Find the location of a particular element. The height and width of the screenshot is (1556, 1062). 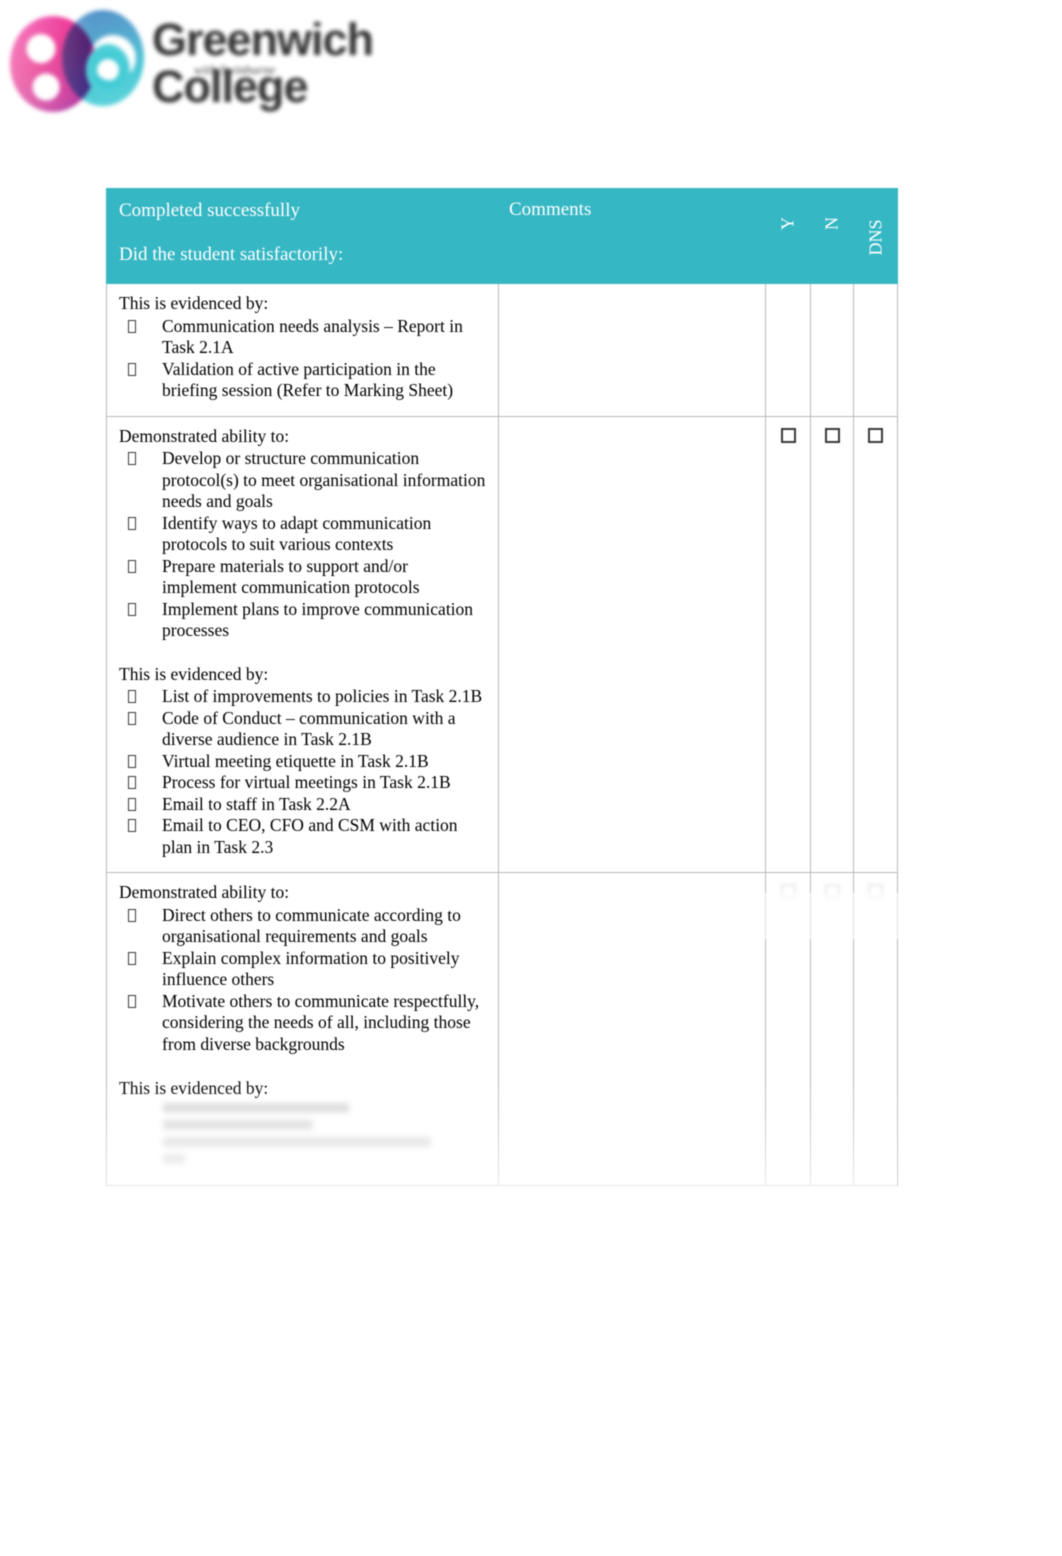

header-completed-successfully: Completed successfully is located at coordinates (209, 210).